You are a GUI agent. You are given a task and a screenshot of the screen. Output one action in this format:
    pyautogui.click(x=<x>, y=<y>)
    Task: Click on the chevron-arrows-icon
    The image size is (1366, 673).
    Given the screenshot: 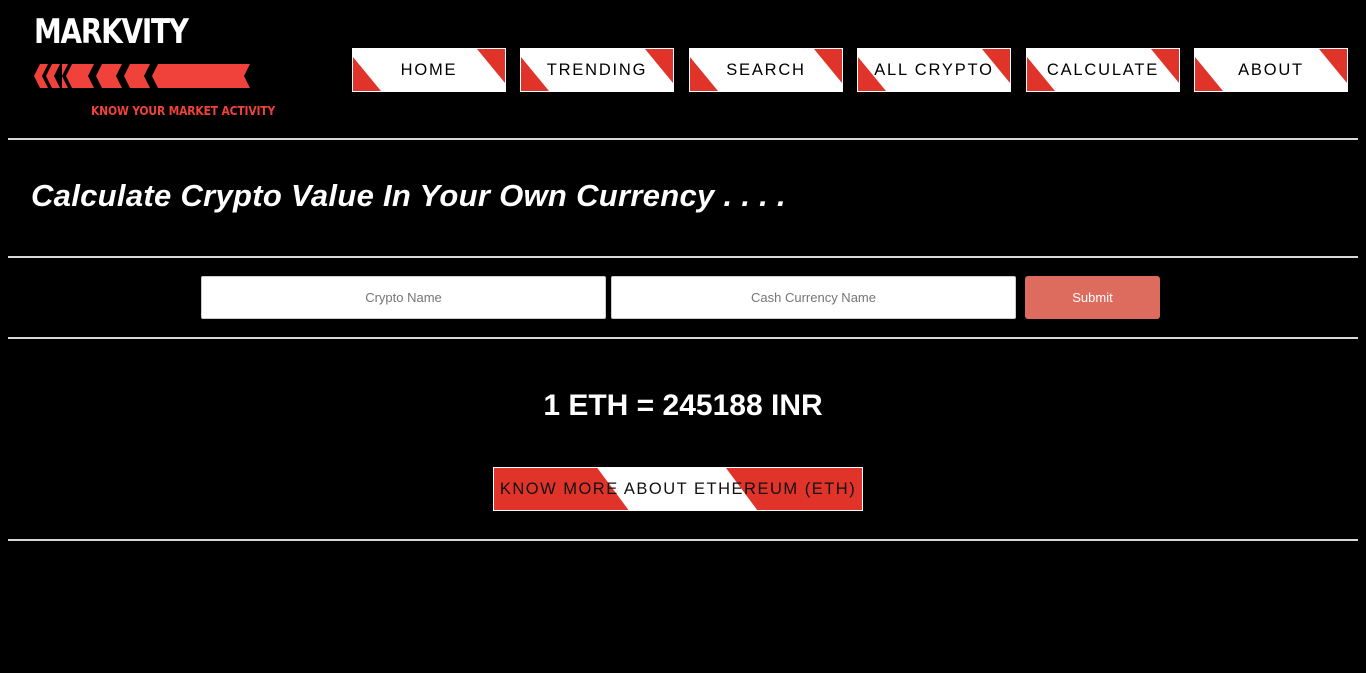 What is the action you would take?
    pyautogui.click(x=142, y=76)
    